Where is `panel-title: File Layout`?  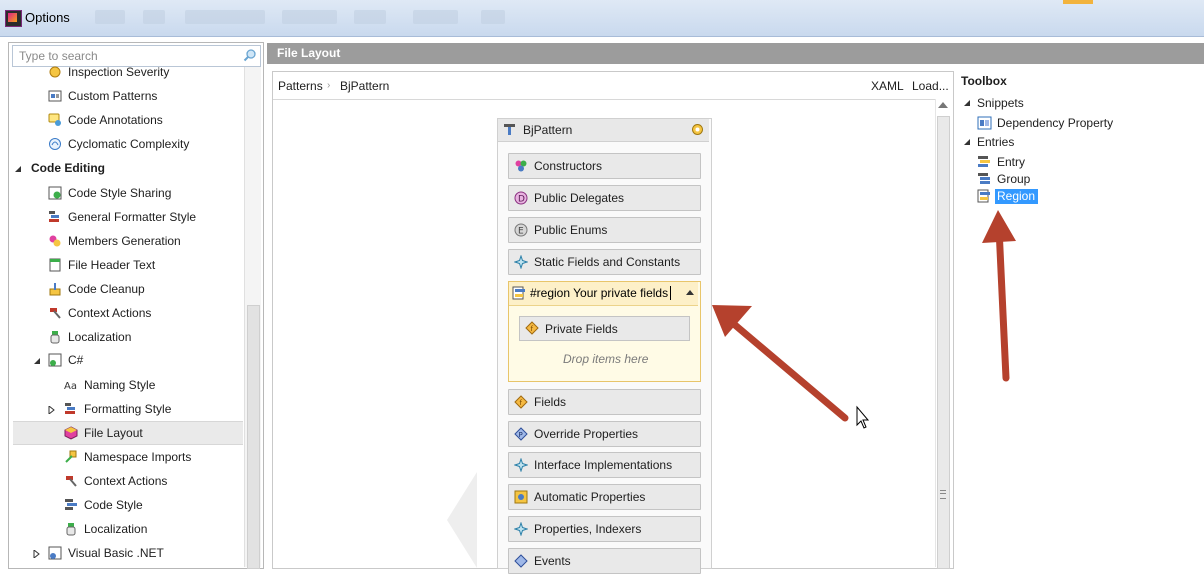
panel-title: File Layout is located at coordinates (309, 53).